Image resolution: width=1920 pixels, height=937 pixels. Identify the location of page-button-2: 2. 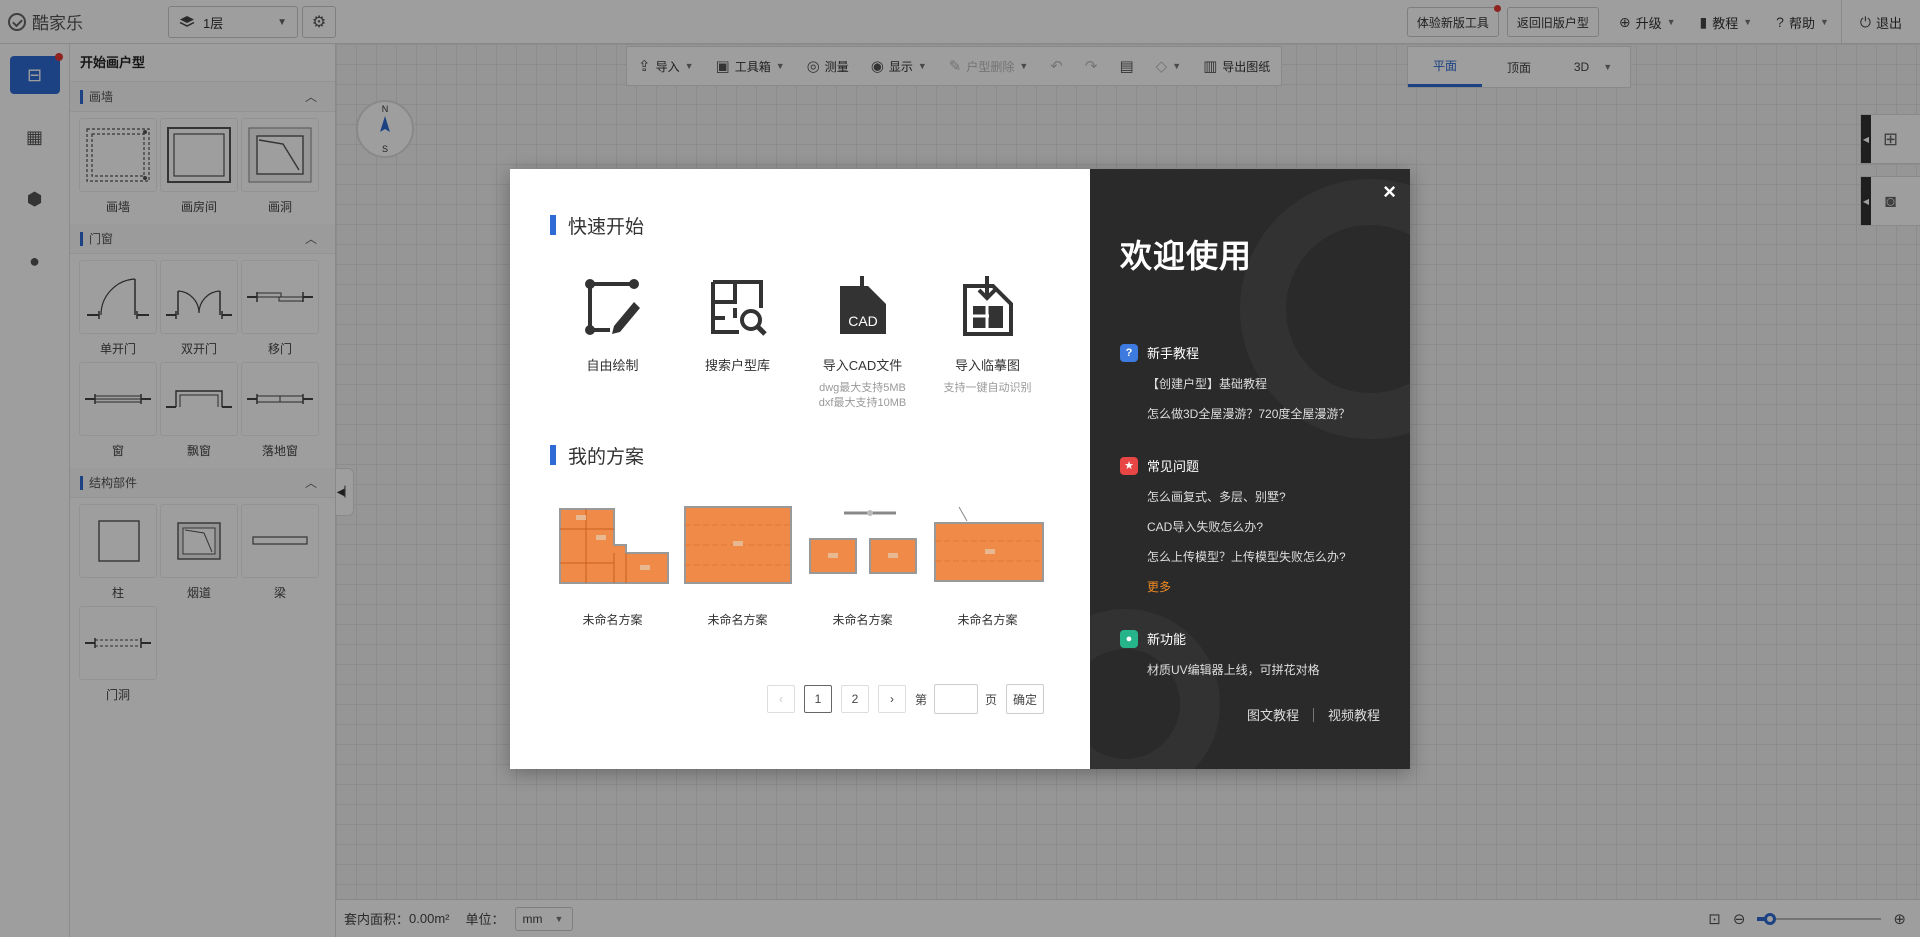
(855, 699).